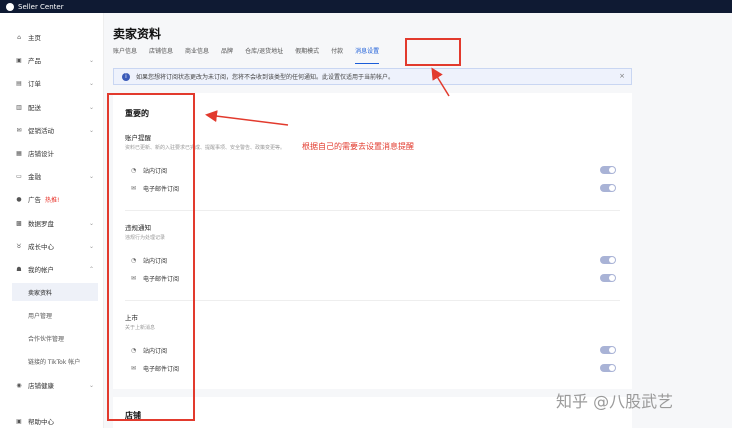 This screenshot has height=437, width=732. I want to click on top-bar: Seller Center, so click(366, 6).